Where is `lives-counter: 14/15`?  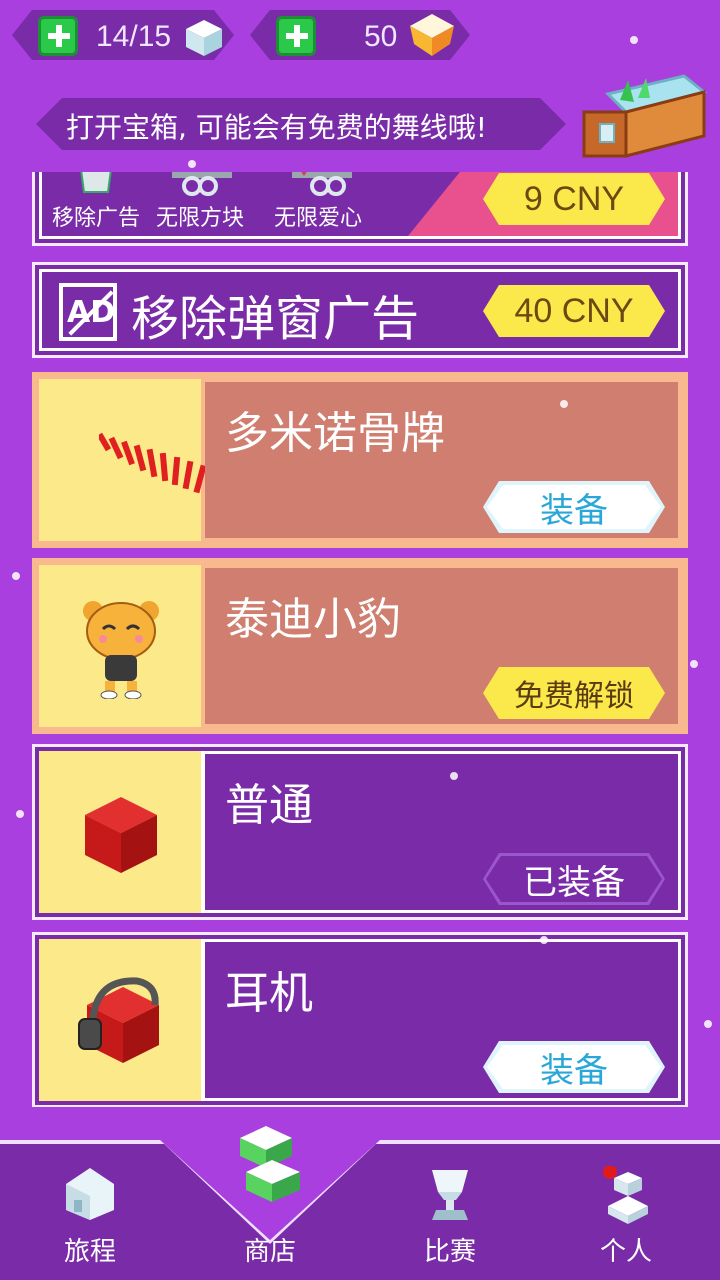 lives-counter: 14/15 is located at coordinates (123, 35).